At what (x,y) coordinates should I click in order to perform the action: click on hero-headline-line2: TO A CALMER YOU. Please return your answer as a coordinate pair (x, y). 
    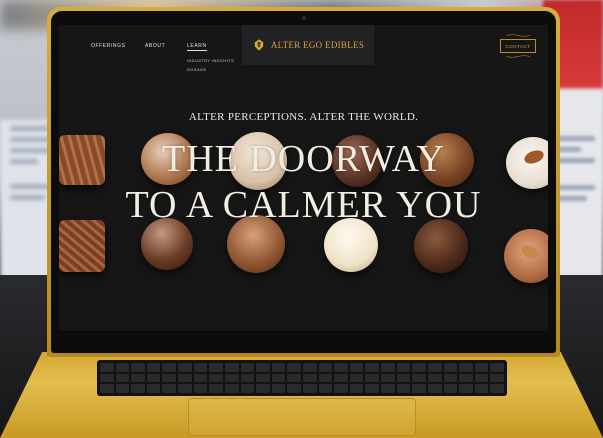
    Looking at the image, I should click on (303, 205).